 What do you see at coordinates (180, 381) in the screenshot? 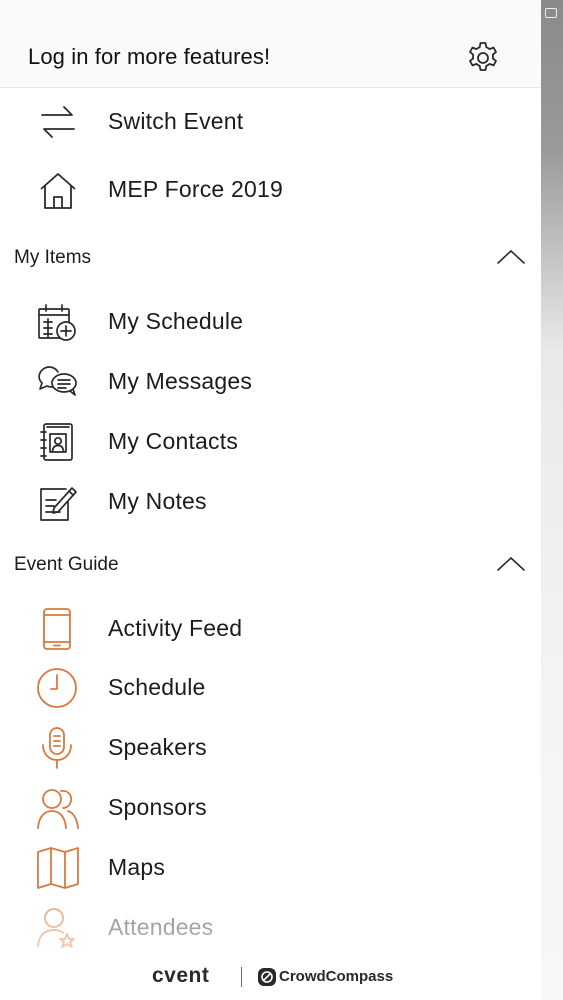
I see `my-messages-label: My Messages` at bounding box center [180, 381].